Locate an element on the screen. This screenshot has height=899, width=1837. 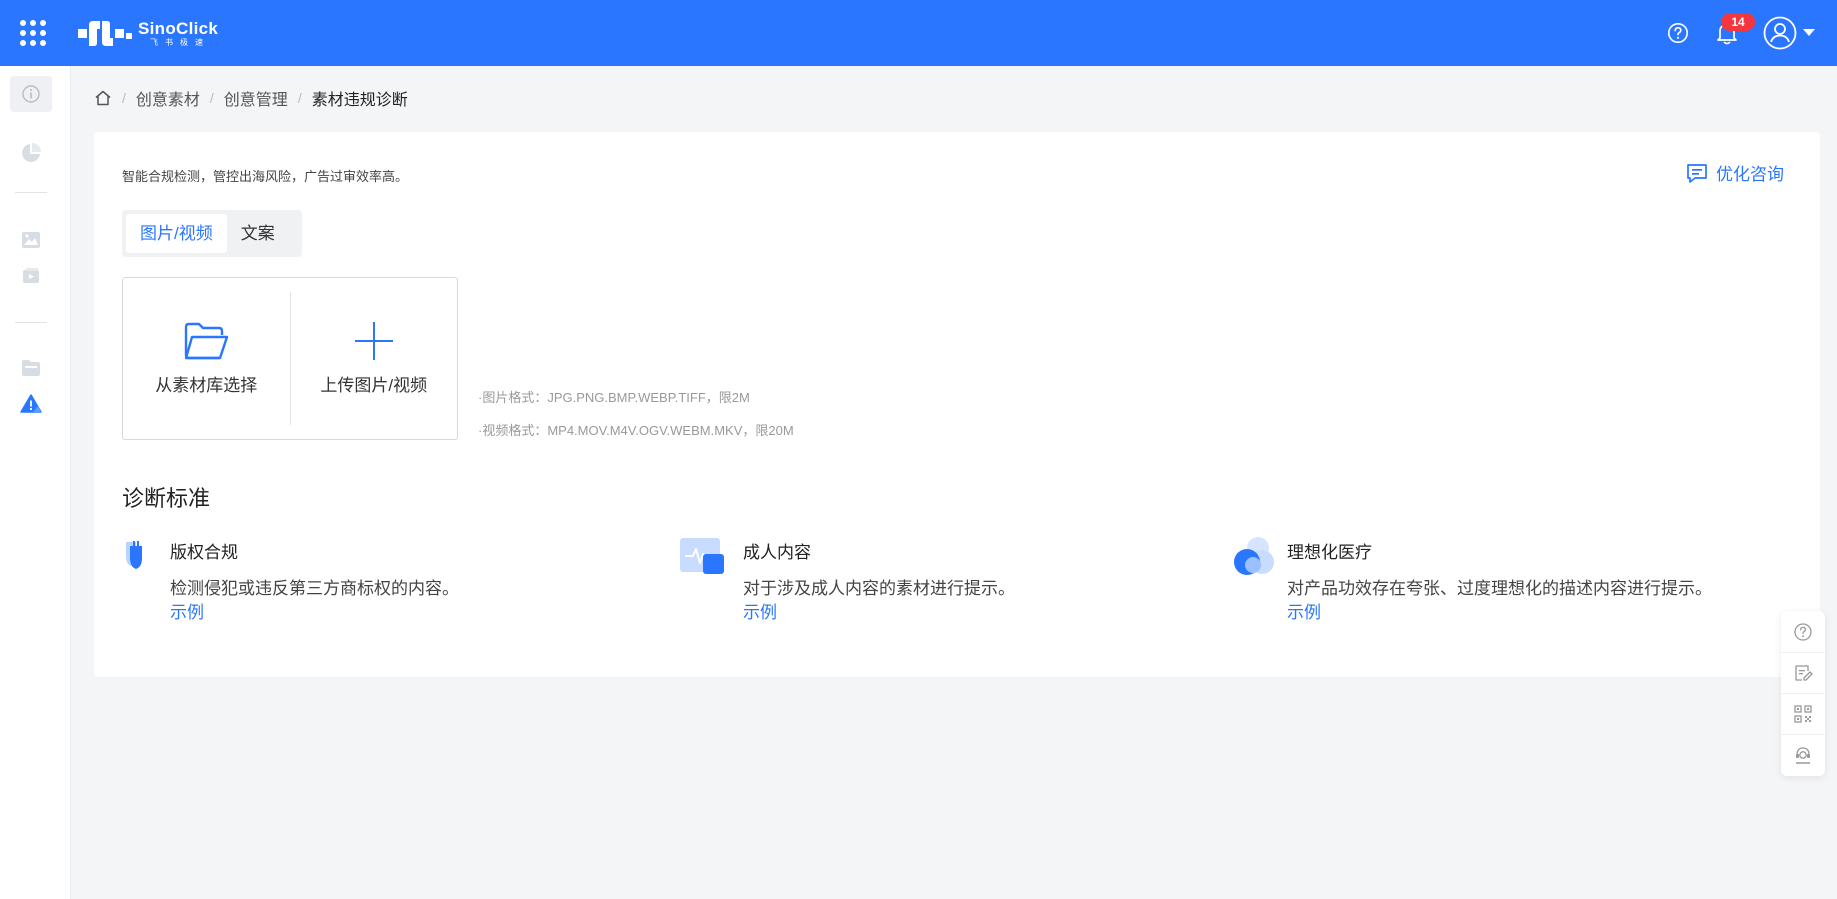
sidebar-item-videos is located at coordinates (31, 276).